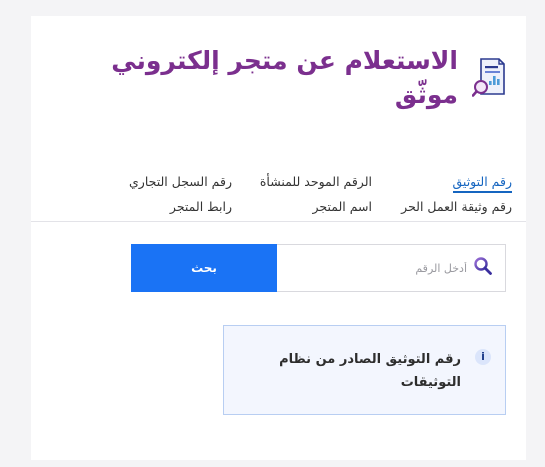 This screenshot has width=545, height=467. I want to click on search-field-wrapper, so click(391, 268).